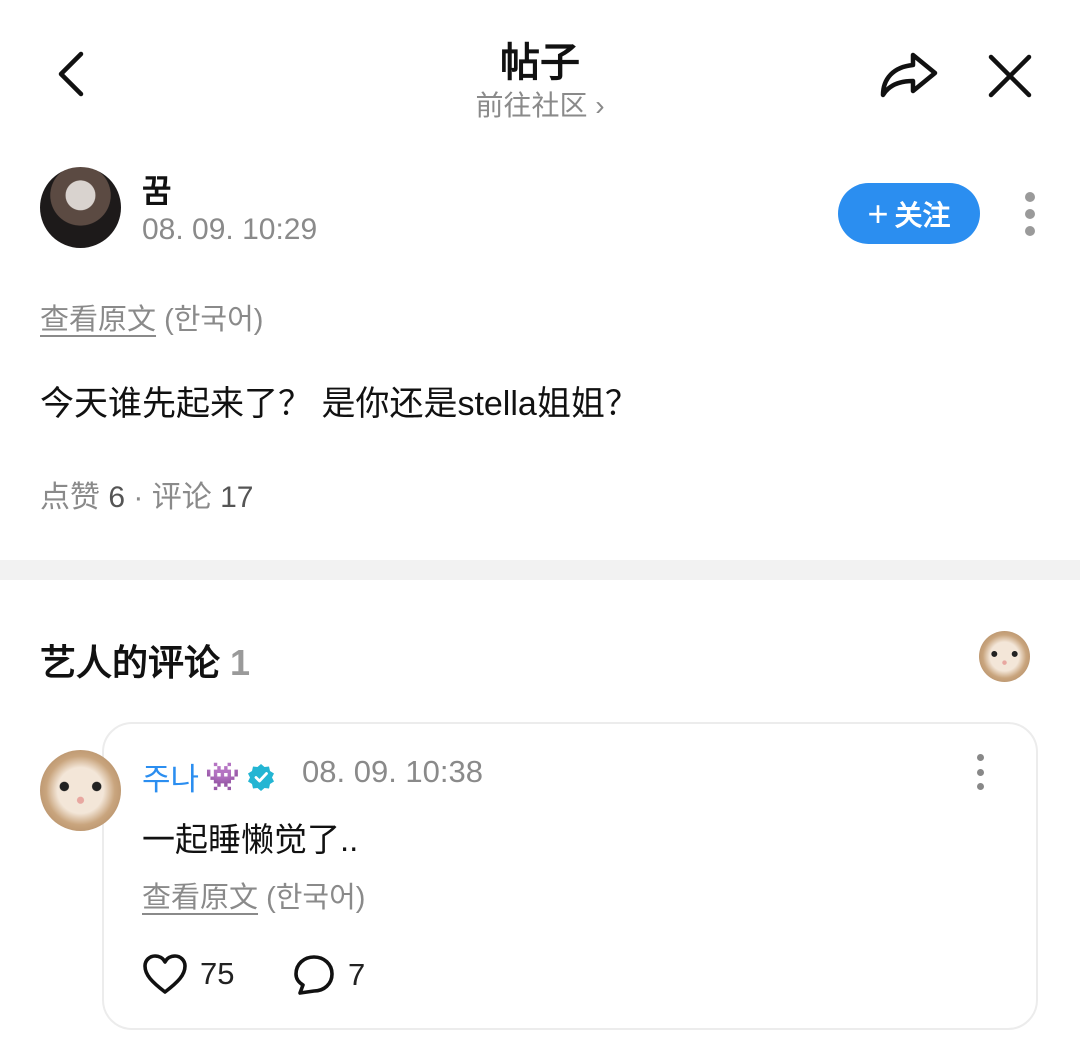  Describe the element at coordinates (165, 974) in the screenshot. I see `heart-icon` at that location.